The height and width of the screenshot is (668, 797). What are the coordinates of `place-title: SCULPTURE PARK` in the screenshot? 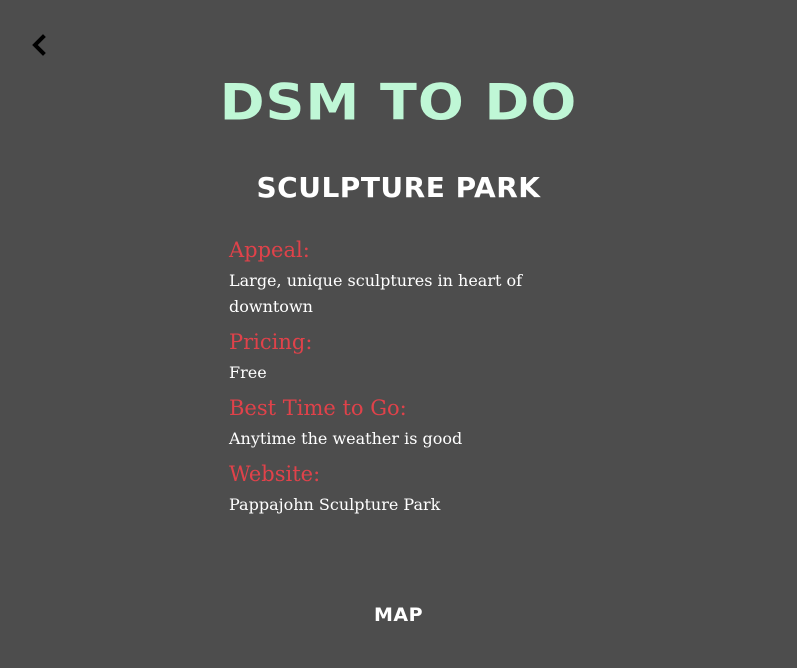 It's located at (398, 187).